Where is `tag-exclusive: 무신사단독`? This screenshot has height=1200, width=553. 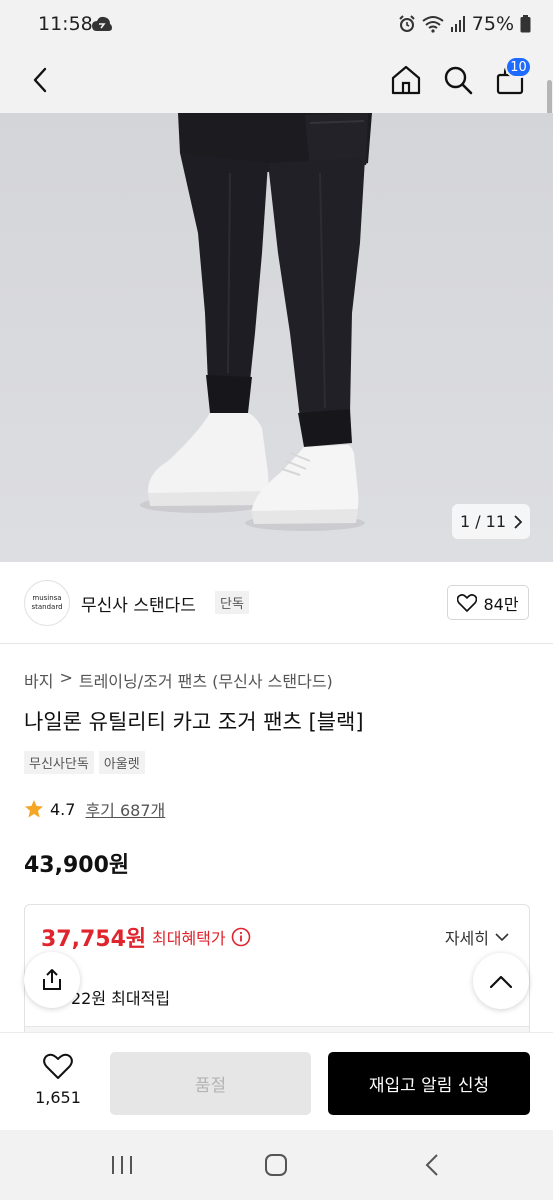
tag-exclusive: 무신사단독 is located at coordinates (59, 762).